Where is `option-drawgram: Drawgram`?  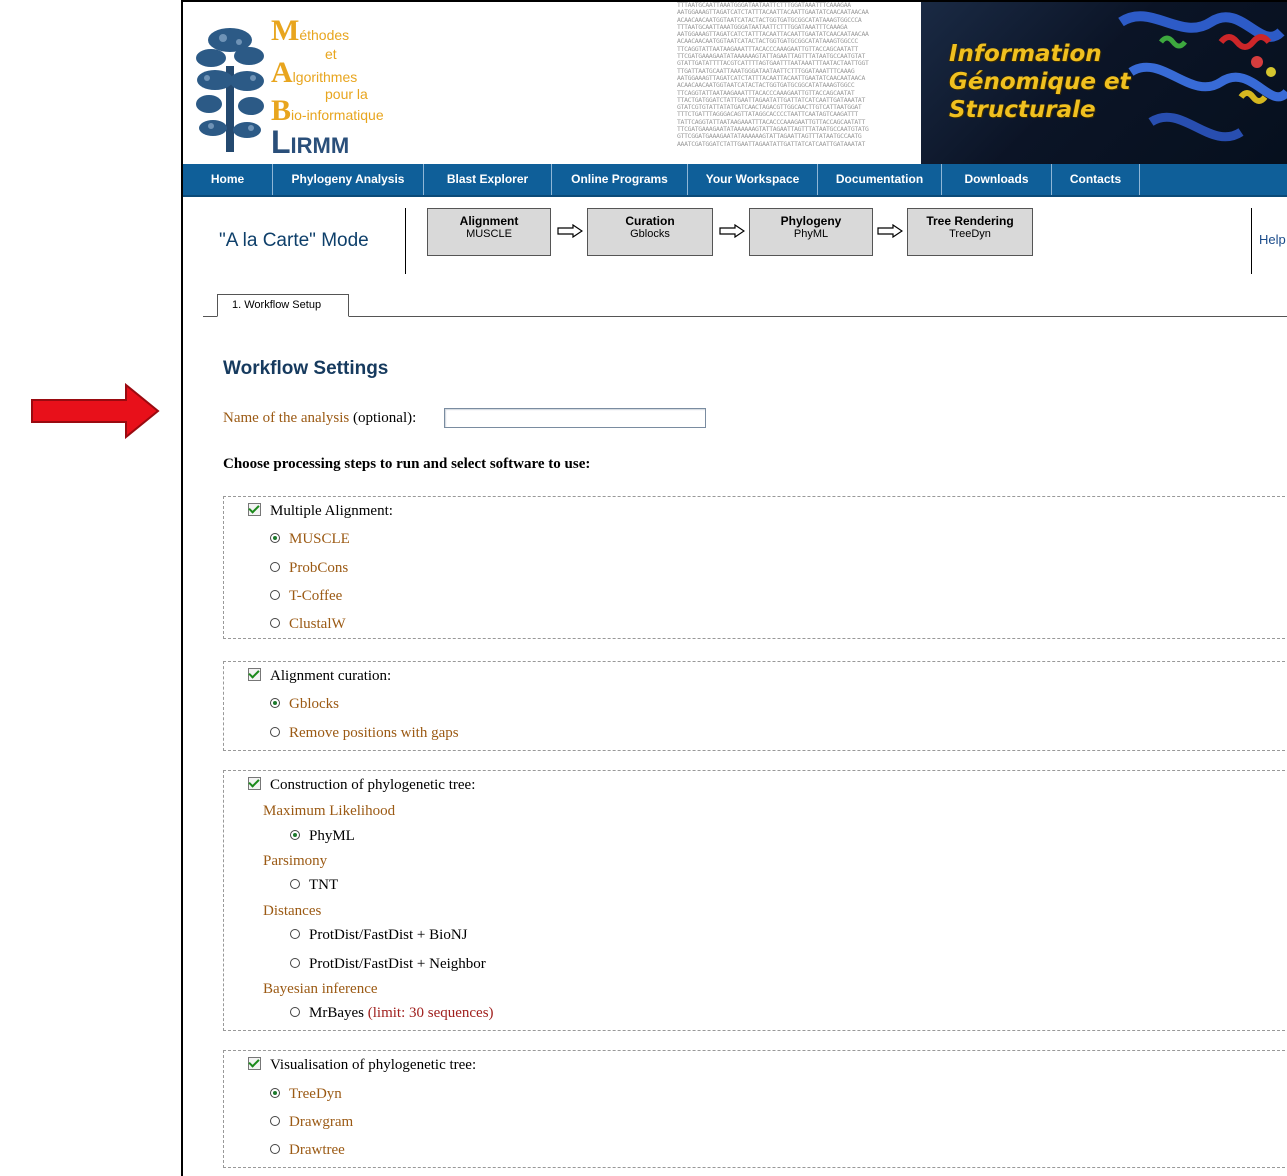
option-drawgram: Drawgram is located at coordinates (311, 1122).